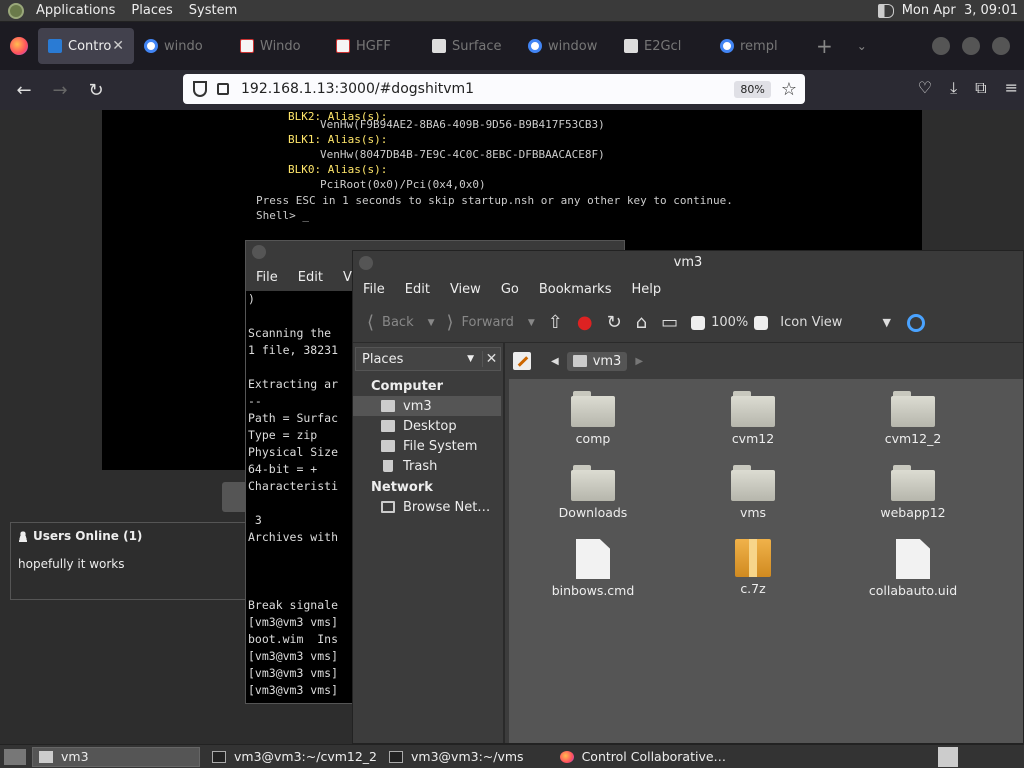  What do you see at coordinates (765, 361) in the screenshot?
I see `location-bar: ◀ vm3 ▶` at bounding box center [765, 361].